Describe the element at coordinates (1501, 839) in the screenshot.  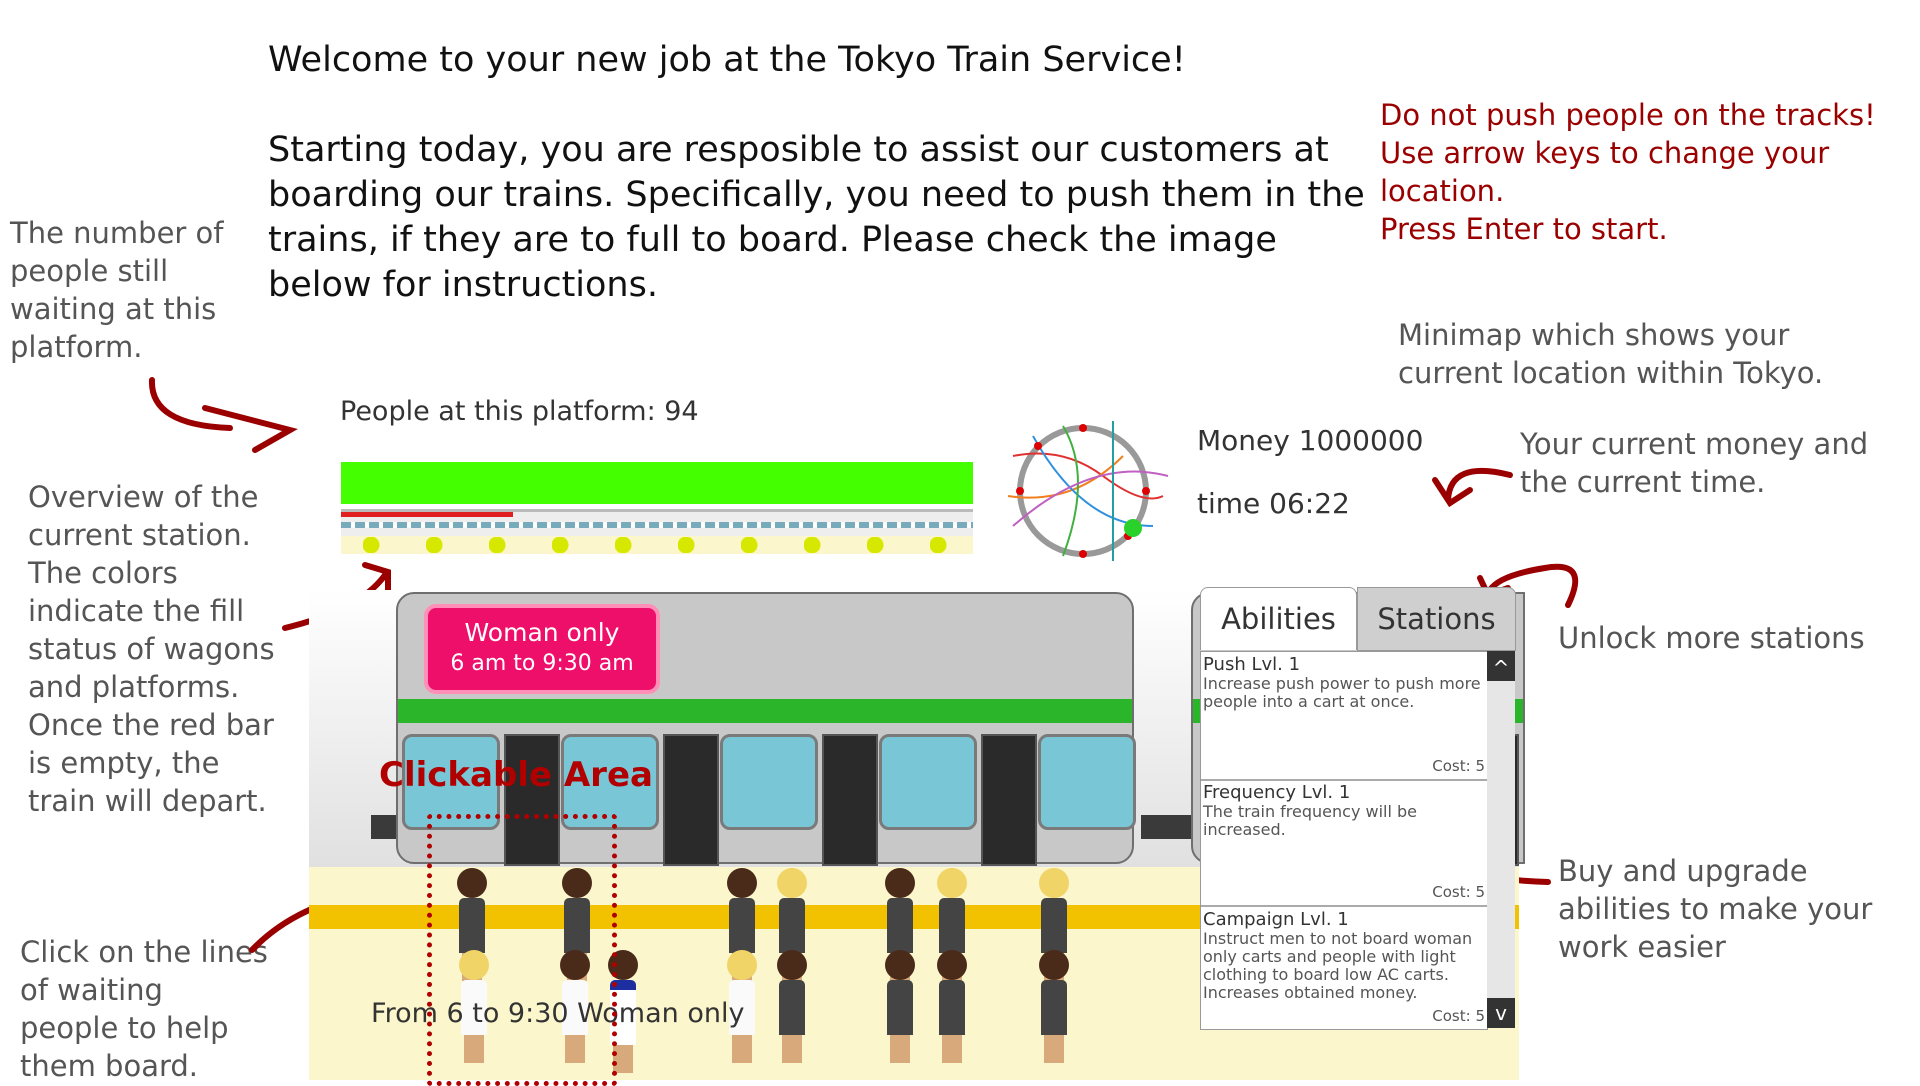
I see `scrollbar: ^ v` at that location.